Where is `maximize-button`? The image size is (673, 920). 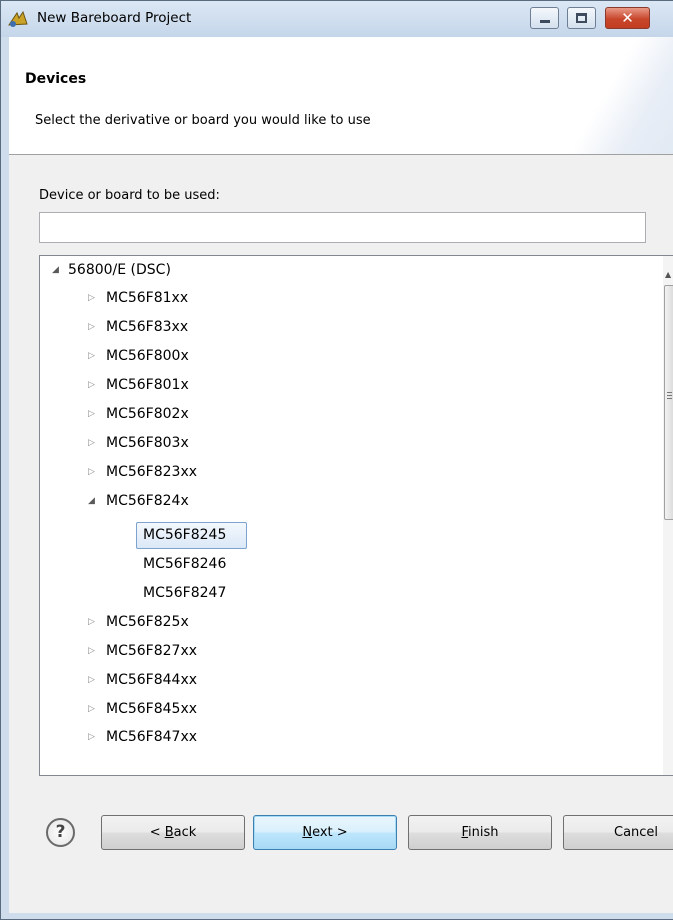
maximize-button is located at coordinates (581, 18).